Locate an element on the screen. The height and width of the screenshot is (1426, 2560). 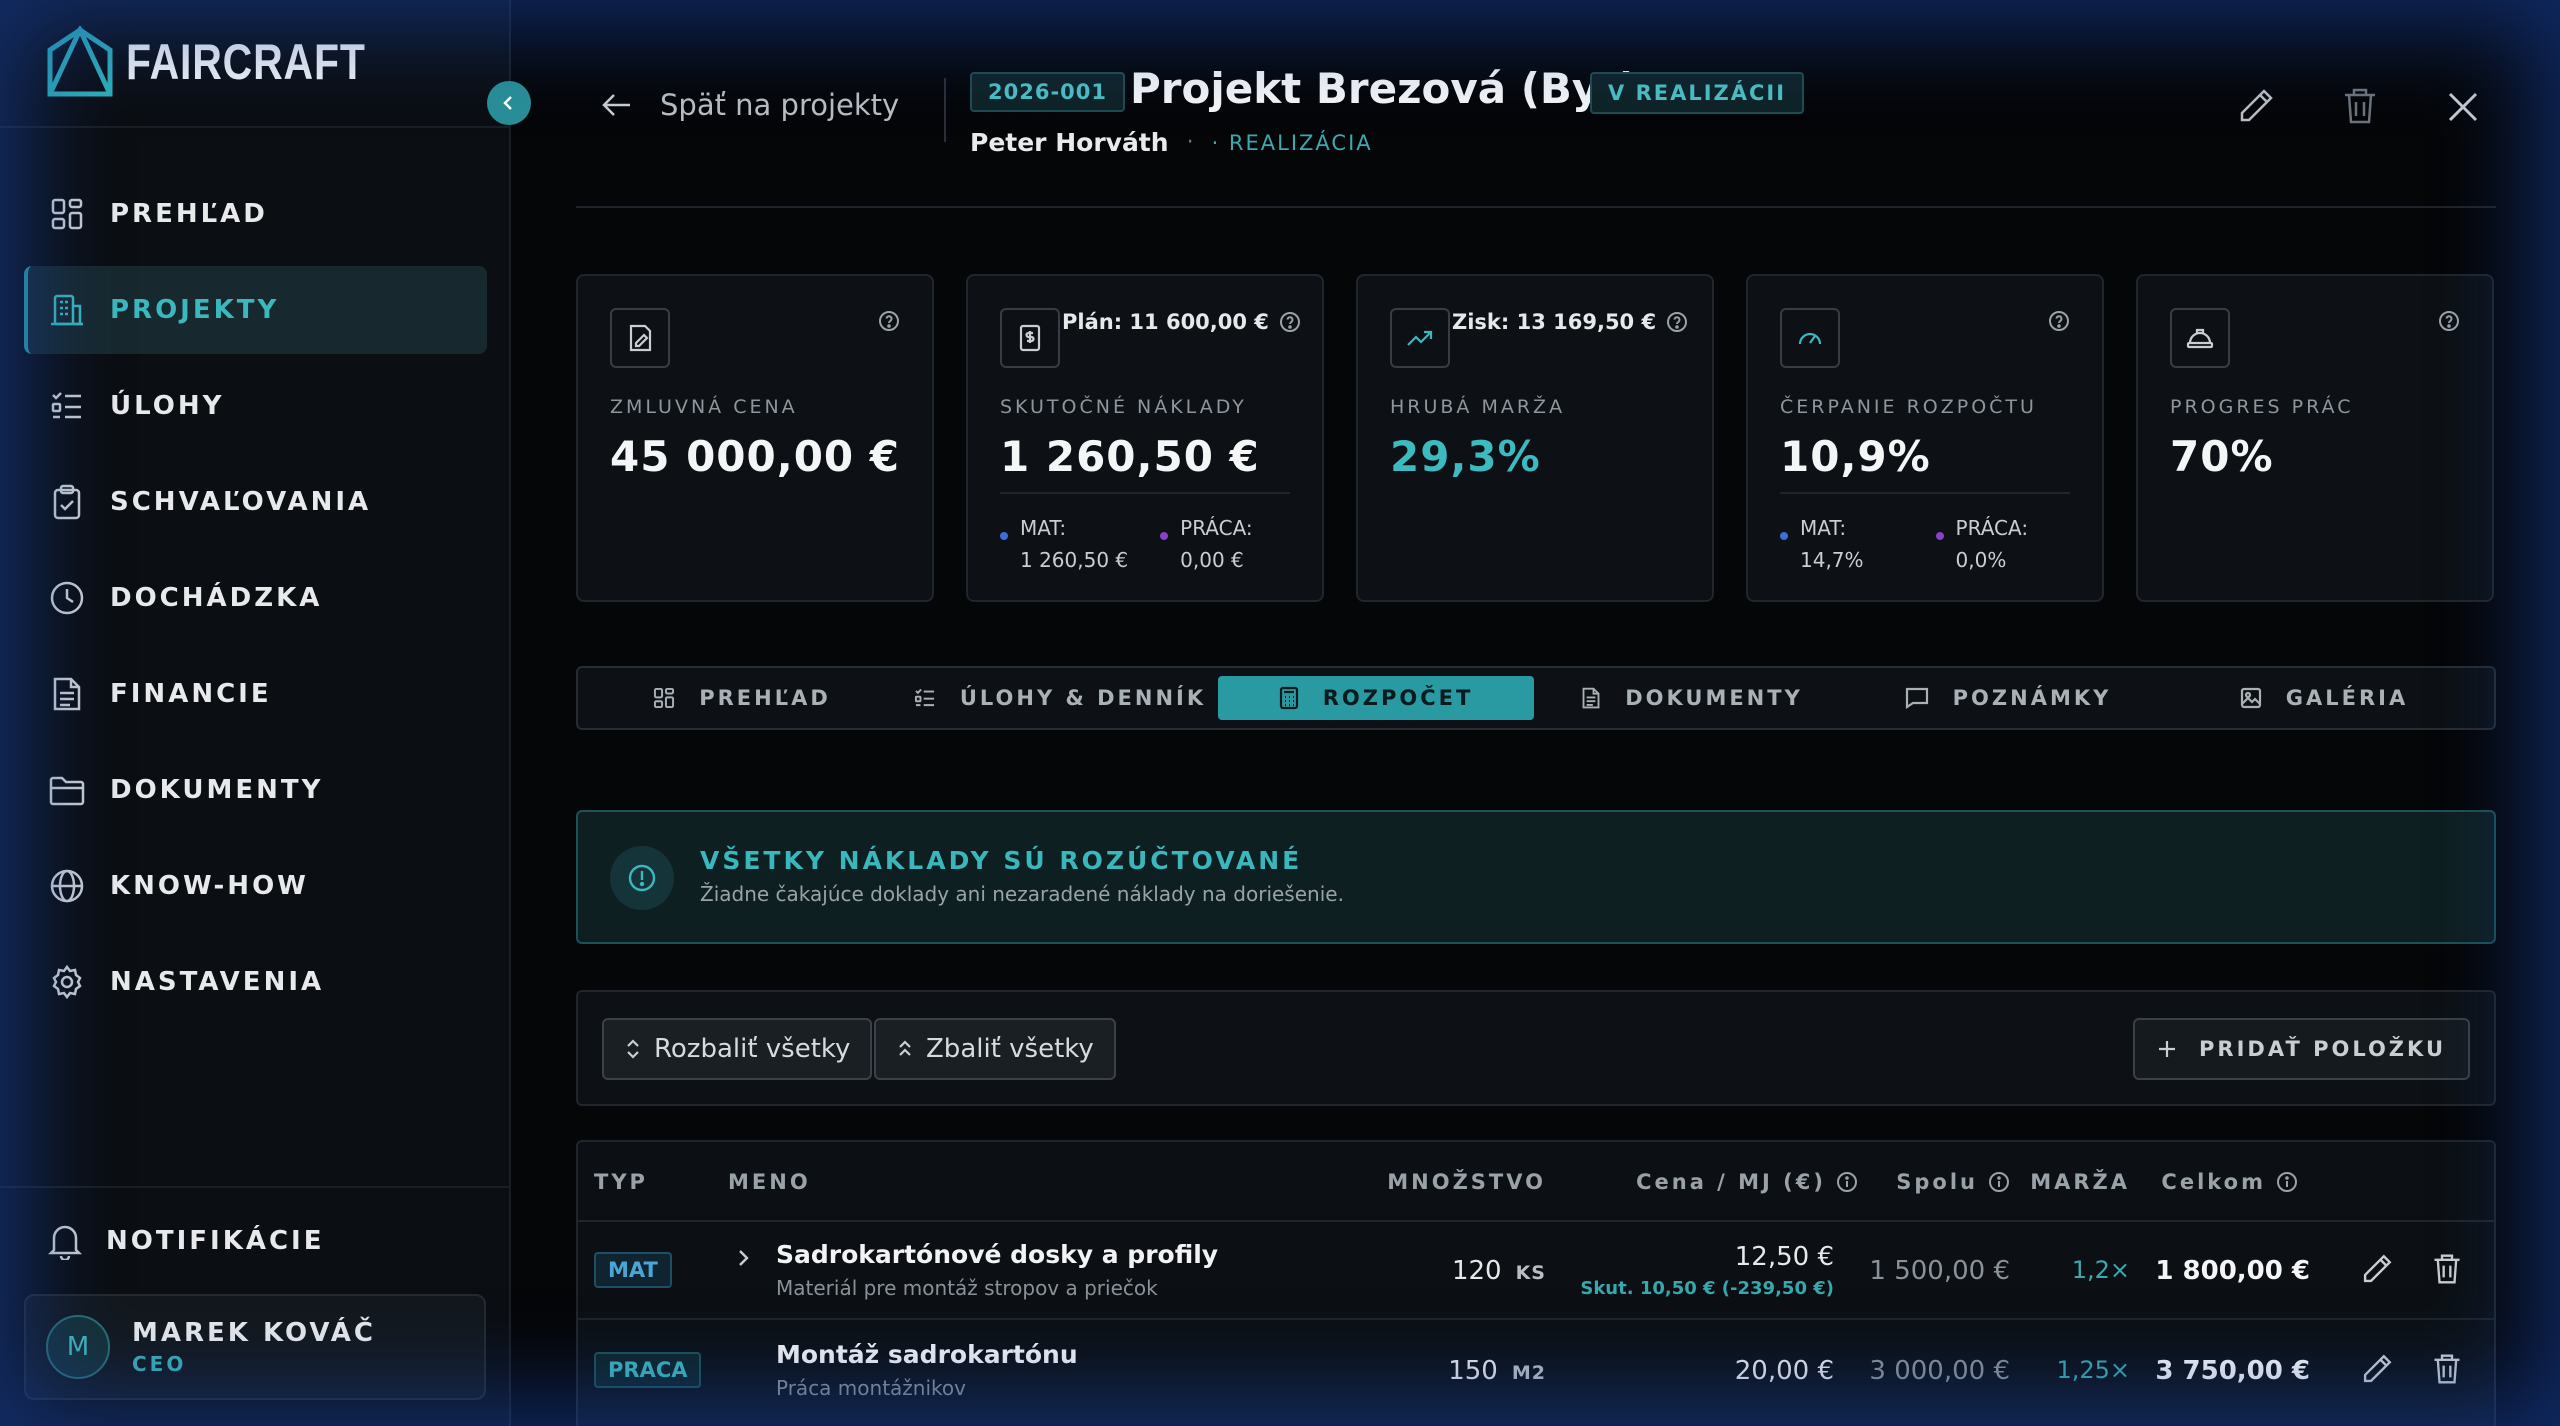
sidebar-item-label: PROJEKTY is located at coordinates (195, 310).